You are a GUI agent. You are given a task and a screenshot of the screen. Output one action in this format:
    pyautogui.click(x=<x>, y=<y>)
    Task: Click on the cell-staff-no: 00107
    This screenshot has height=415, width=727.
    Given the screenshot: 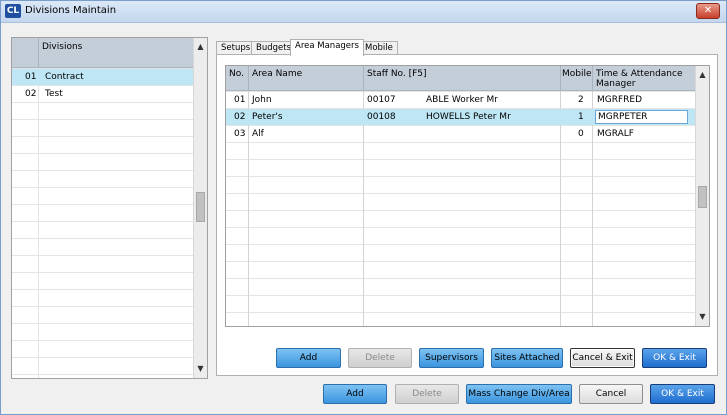 What is the action you would take?
    pyautogui.click(x=381, y=100)
    